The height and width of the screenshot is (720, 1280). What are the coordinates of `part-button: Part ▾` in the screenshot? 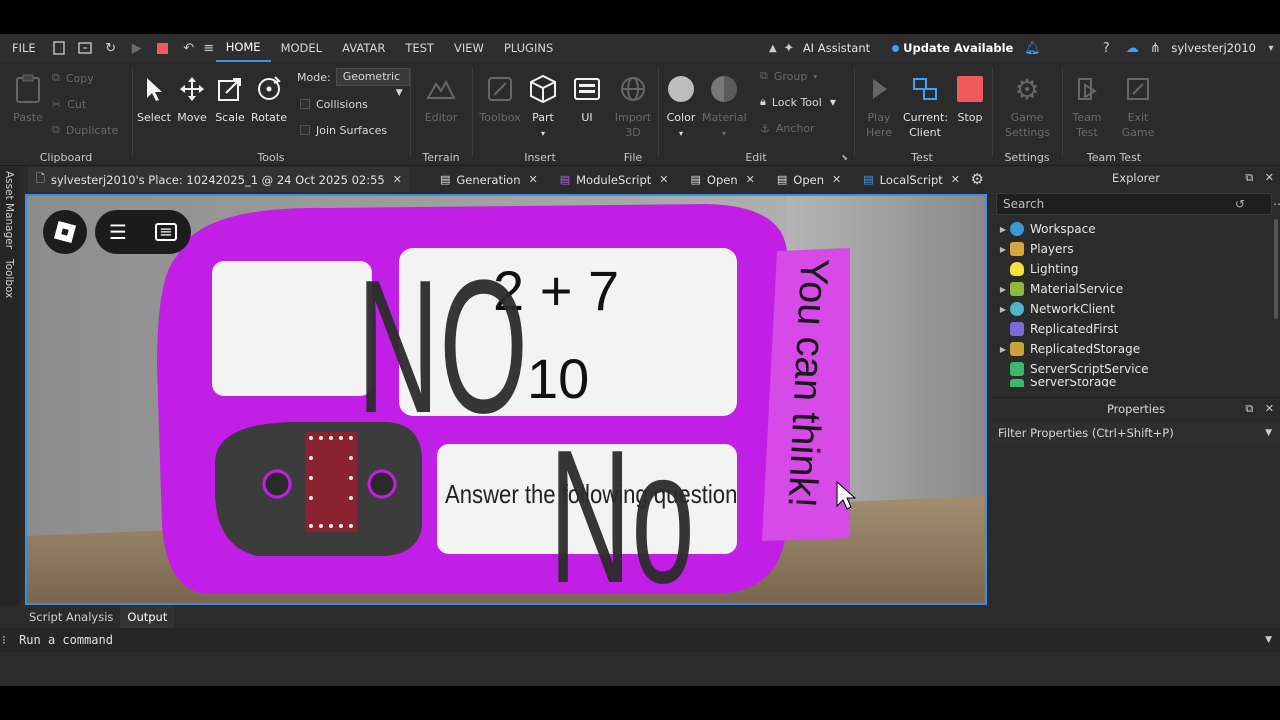 It's located at (543, 106).